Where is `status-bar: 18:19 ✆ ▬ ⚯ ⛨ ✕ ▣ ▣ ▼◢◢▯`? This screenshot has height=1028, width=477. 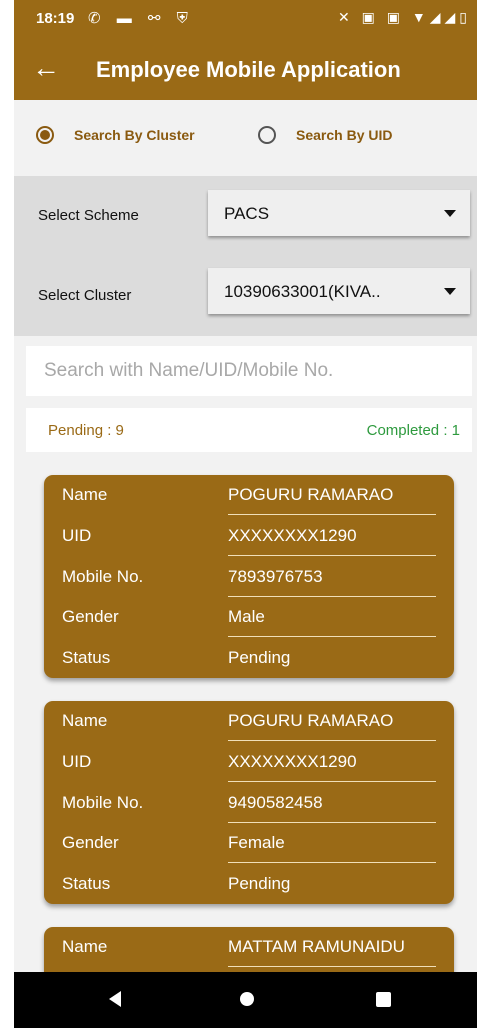 status-bar: 18:19 ✆ ▬ ⚯ ⛨ ✕ ▣ ▣ ▼◢◢▯ is located at coordinates (245, 20).